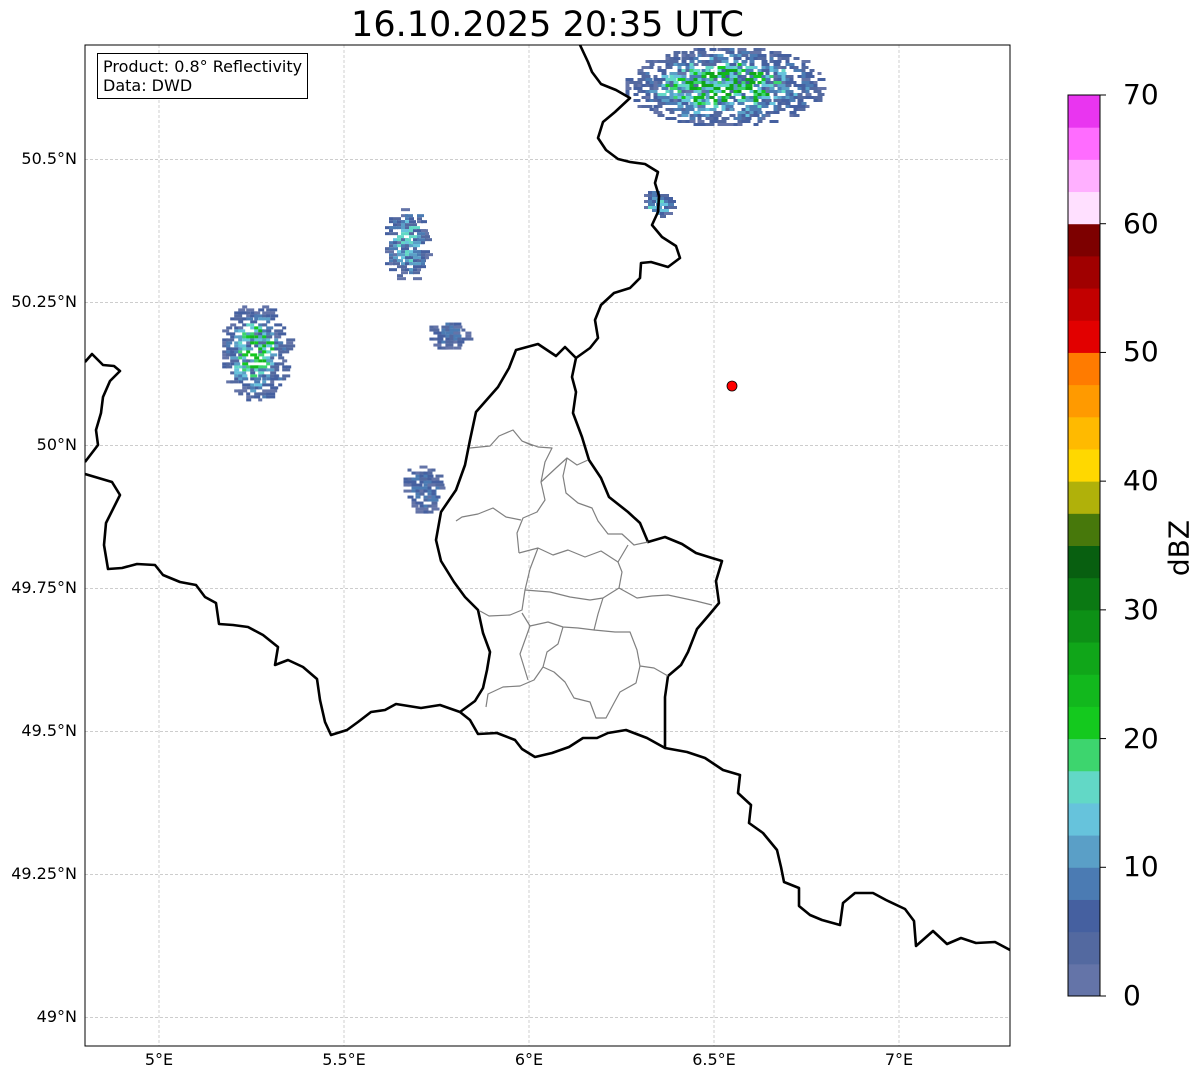 Image resolution: width=1202 pixels, height=1081 pixels. Describe the element at coordinates (56, 1017) in the screenshot. I see `lat-tick-label: 49°N` at that location.